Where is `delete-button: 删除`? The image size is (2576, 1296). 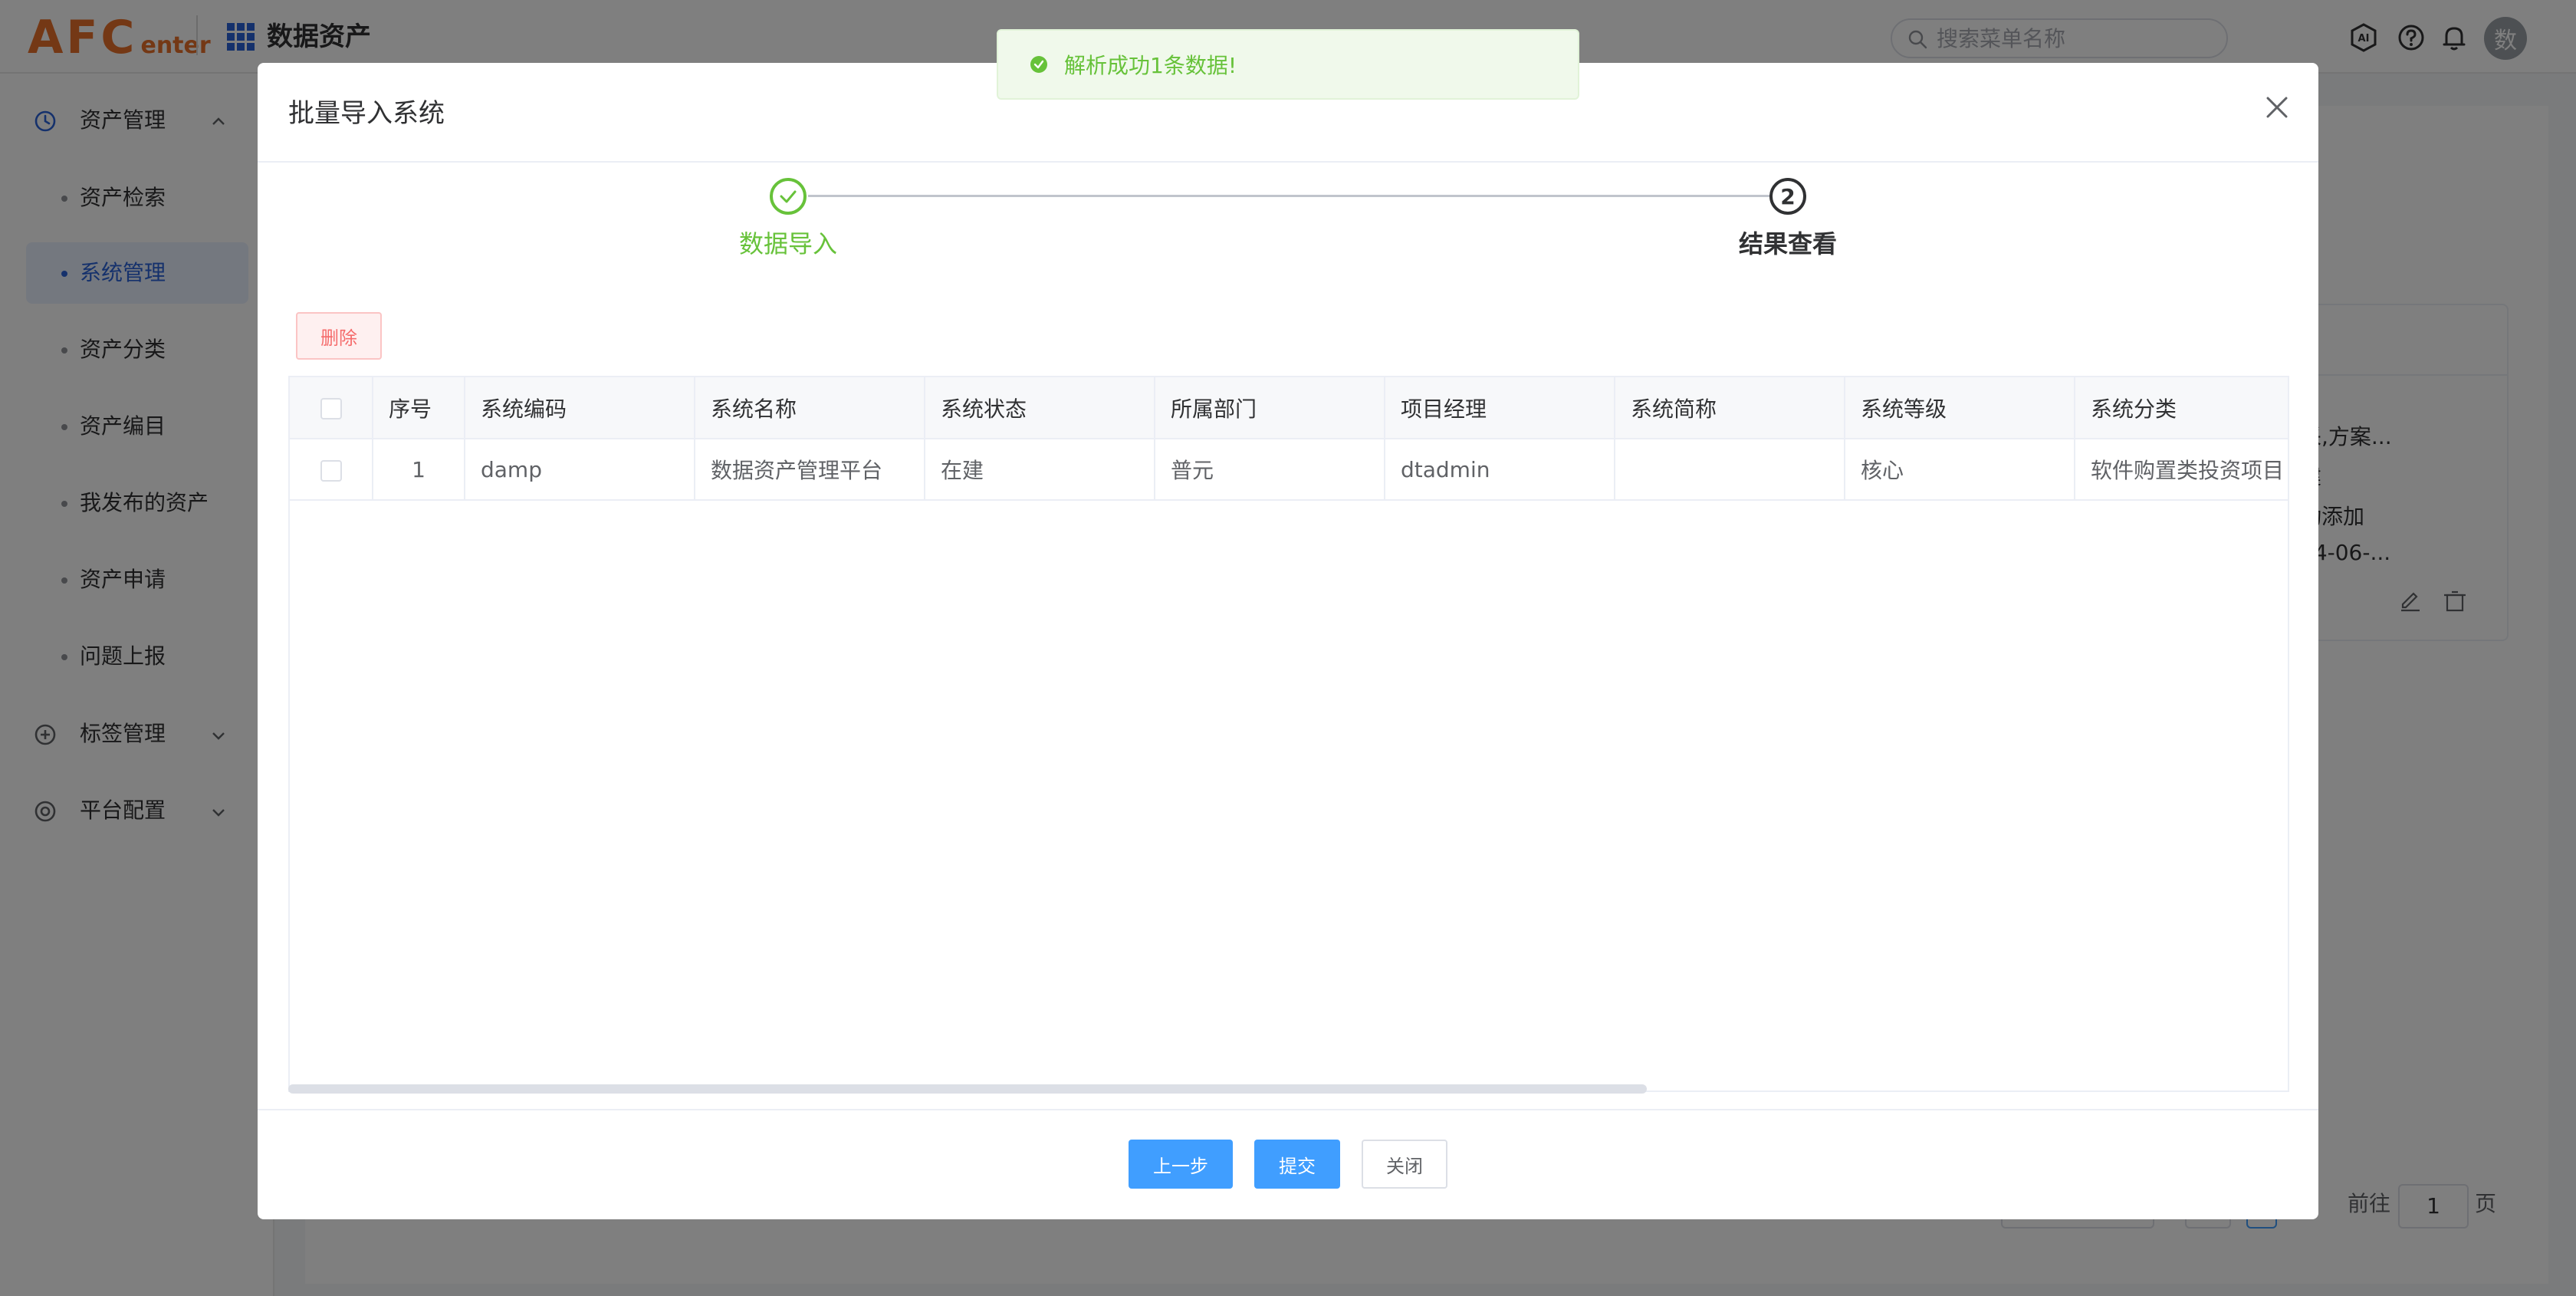 delete-button: 删除 is located at coordinates (339, 336).